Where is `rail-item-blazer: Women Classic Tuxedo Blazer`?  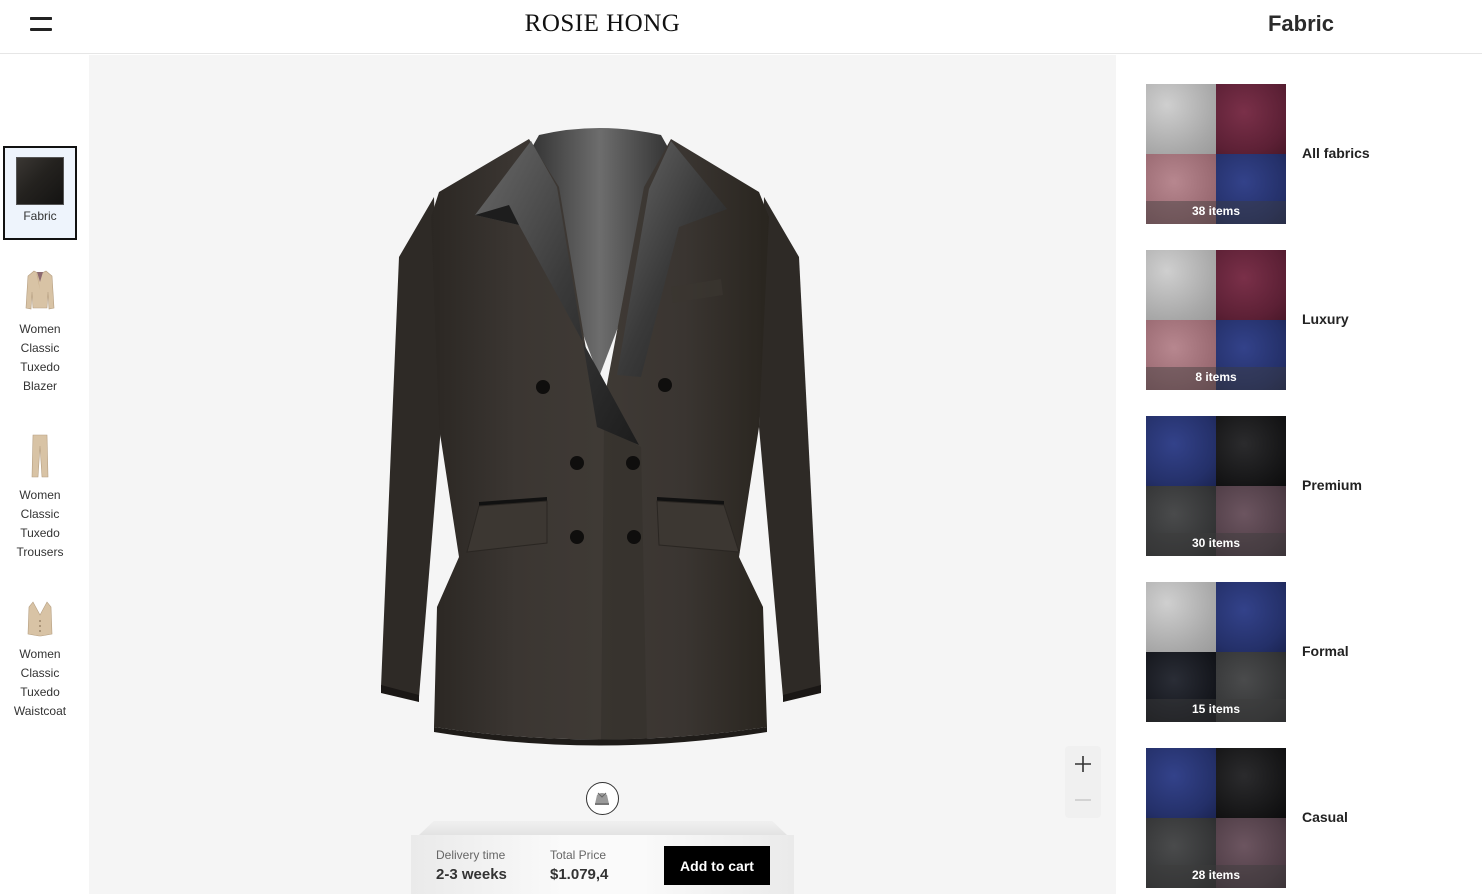 rail-item-blazer: Women Classic Tuxedo Blazer is located at coordinates (40, 332).